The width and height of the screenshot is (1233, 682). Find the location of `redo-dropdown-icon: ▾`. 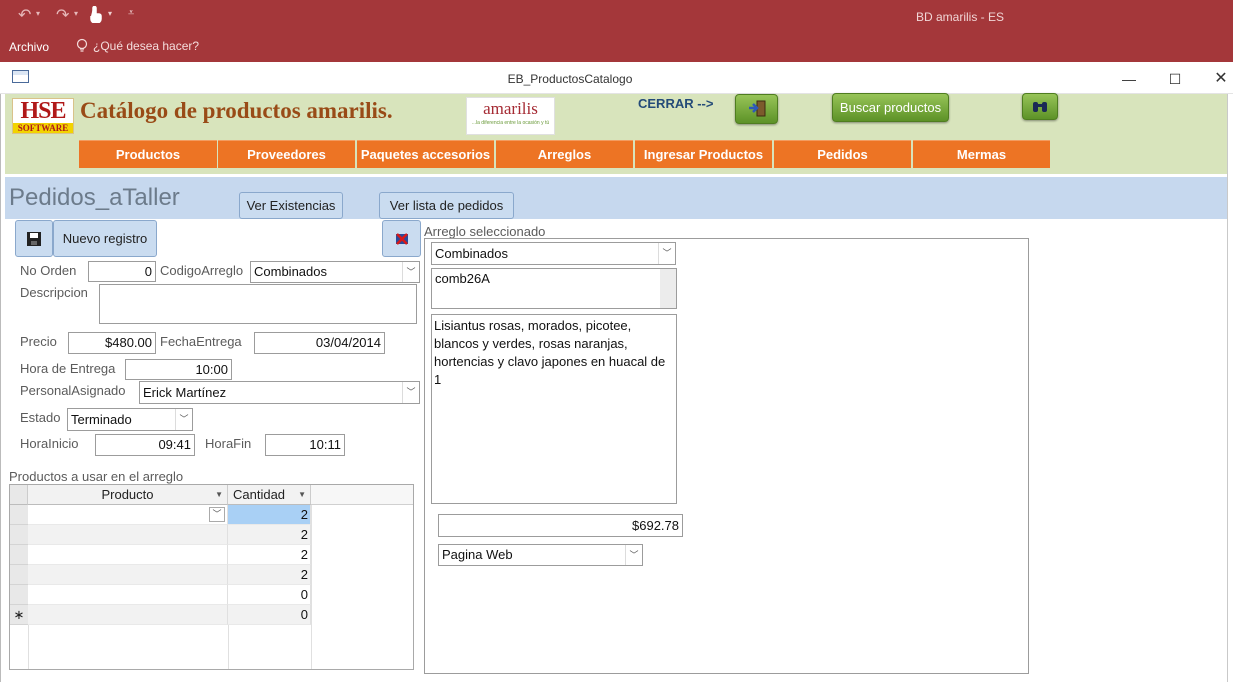

redo-dropdown-icon: ▾ is located at coordinates (76, 13).